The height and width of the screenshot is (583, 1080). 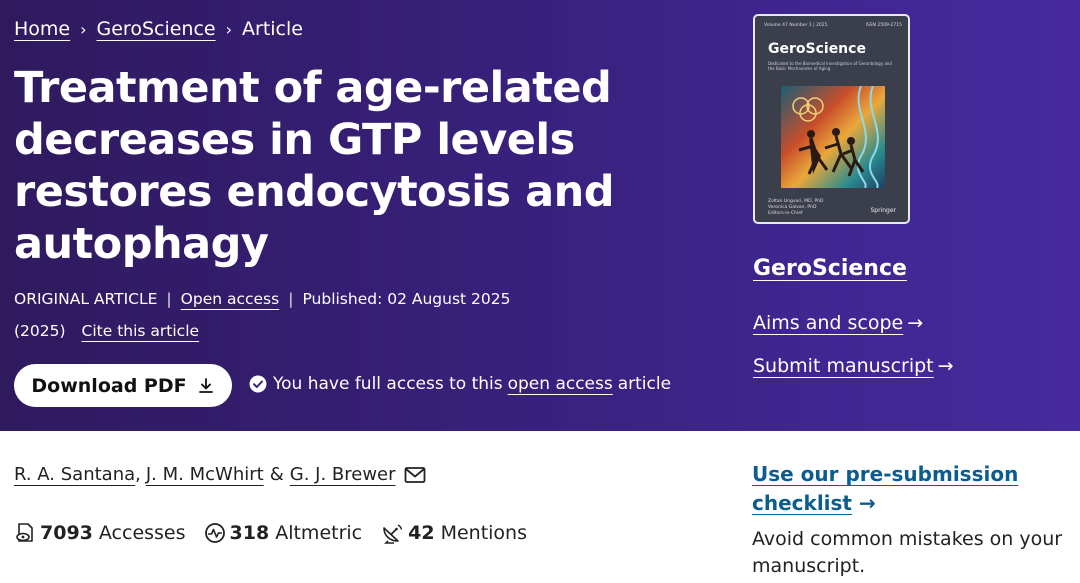 I want to click on cover-journal-title: GeroScience, so click(x=817, y=49).